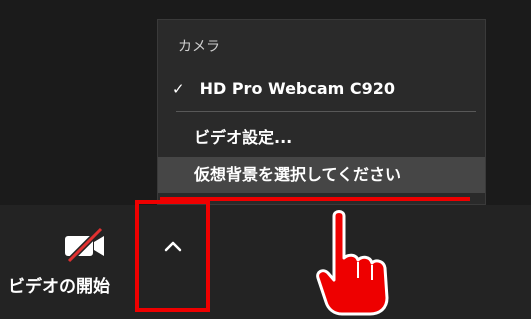  I want to click on menu-divider, so click(326, 111).